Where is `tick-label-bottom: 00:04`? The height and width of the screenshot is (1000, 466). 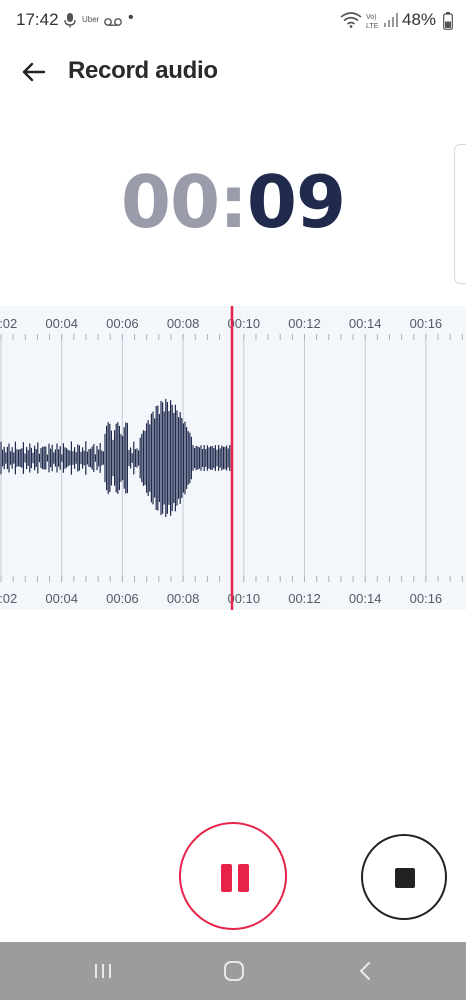 tick-label-bottom: 00:04 is located at coordinates (61, 598).